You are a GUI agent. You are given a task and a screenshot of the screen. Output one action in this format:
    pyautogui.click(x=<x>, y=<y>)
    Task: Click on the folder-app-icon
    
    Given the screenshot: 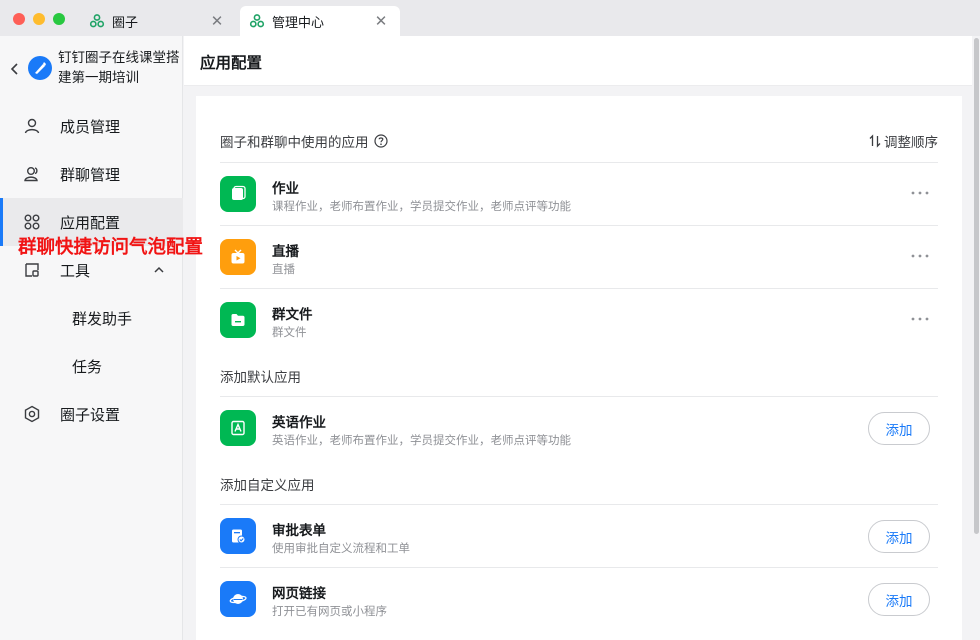 What is the action you would take?
    pyautogui.click(x=238, y=320)
    